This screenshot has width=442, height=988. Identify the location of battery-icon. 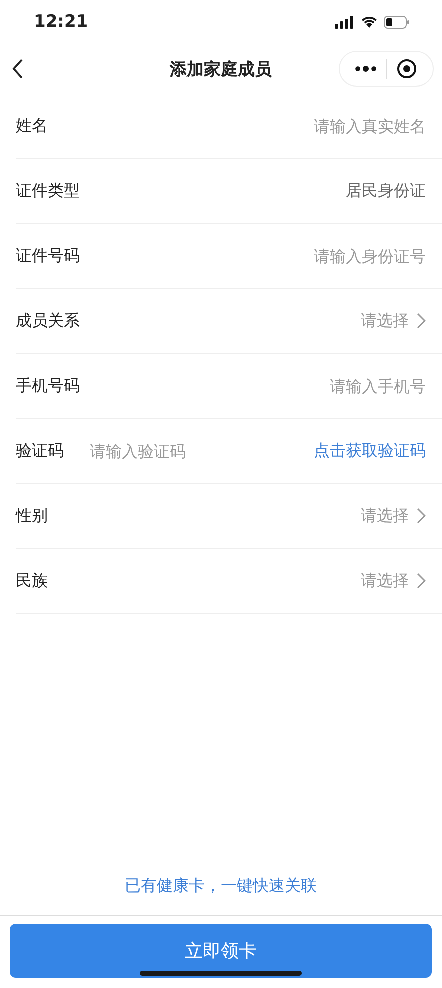
(397, 22).